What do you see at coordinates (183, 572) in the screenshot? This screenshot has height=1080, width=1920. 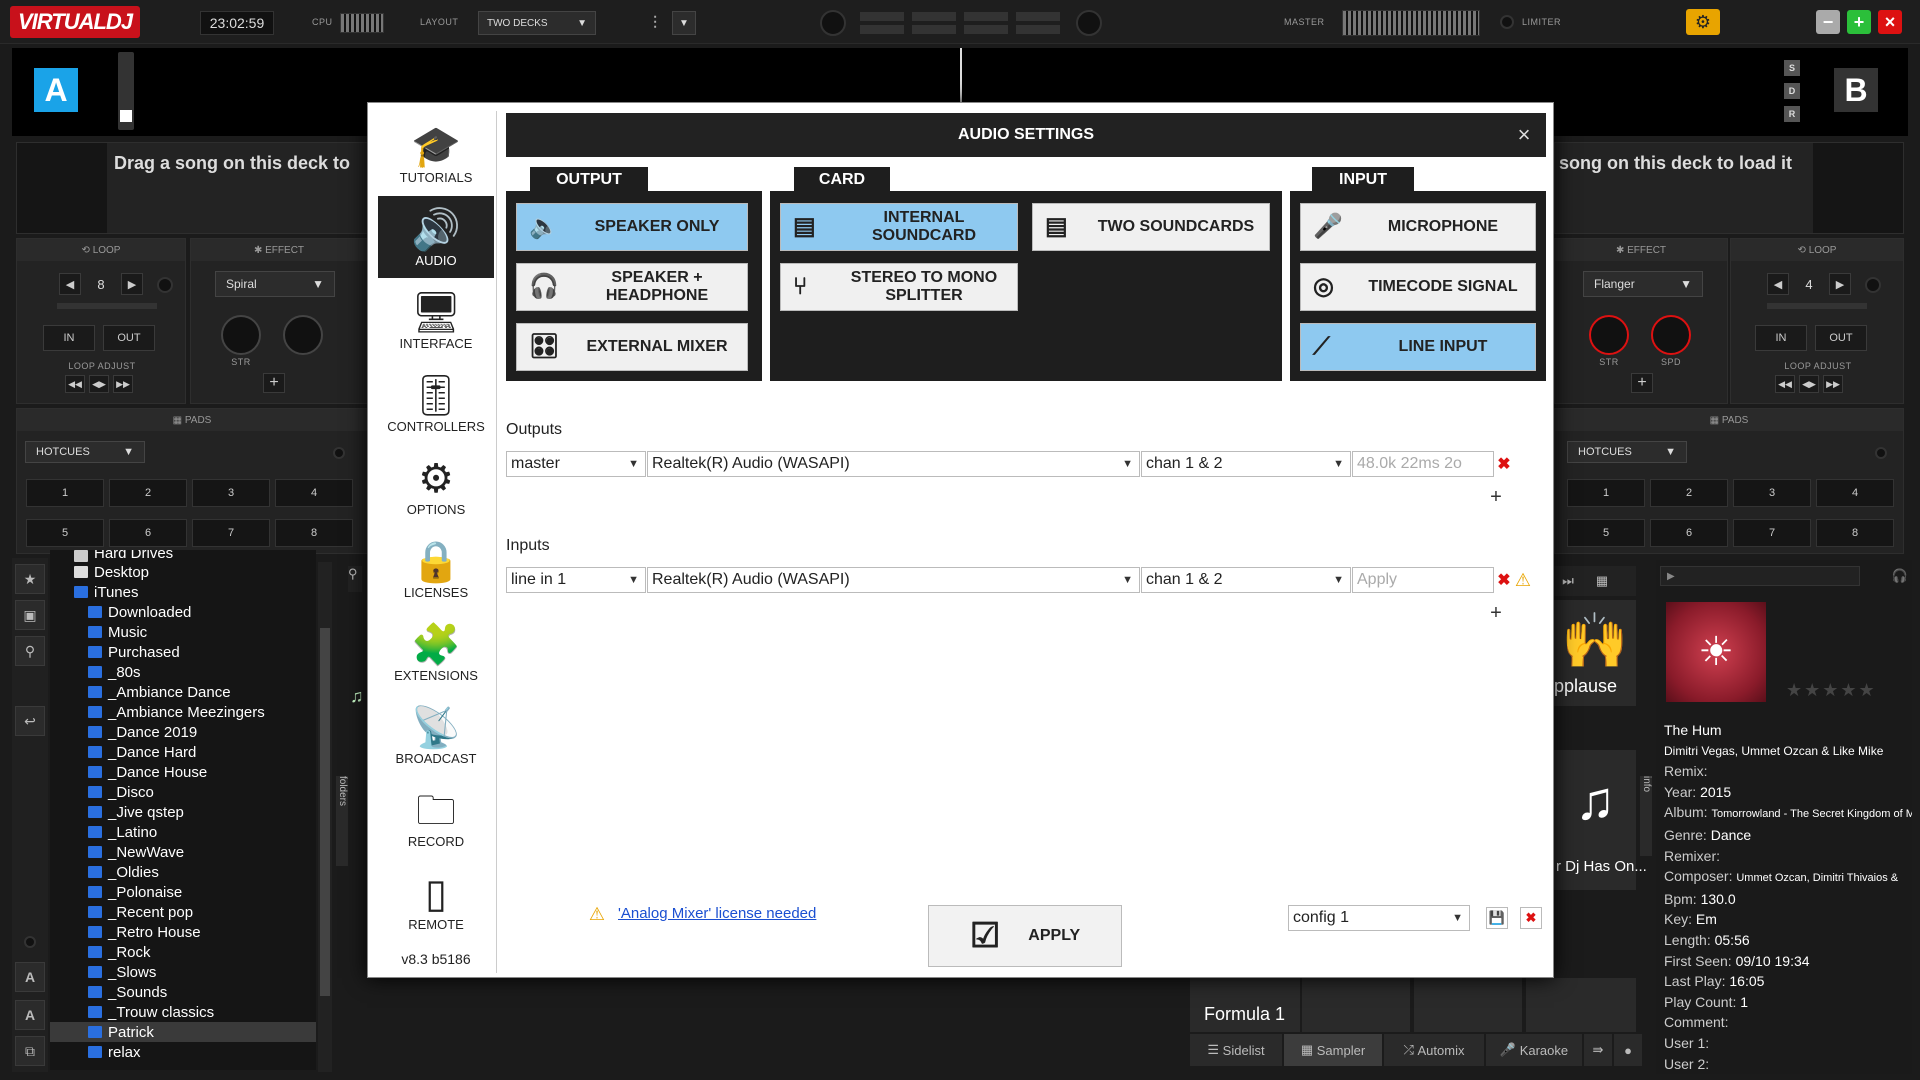 I see `list-item: Desktop` at bounding box center [183, 572].